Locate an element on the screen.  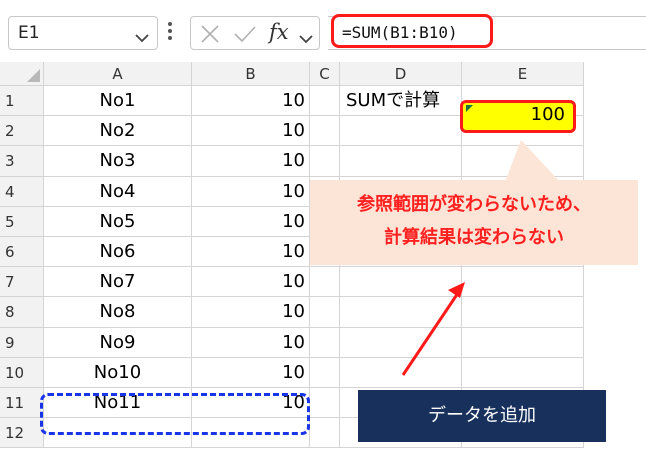
cell-e7 is located at coordinates (523, 282).